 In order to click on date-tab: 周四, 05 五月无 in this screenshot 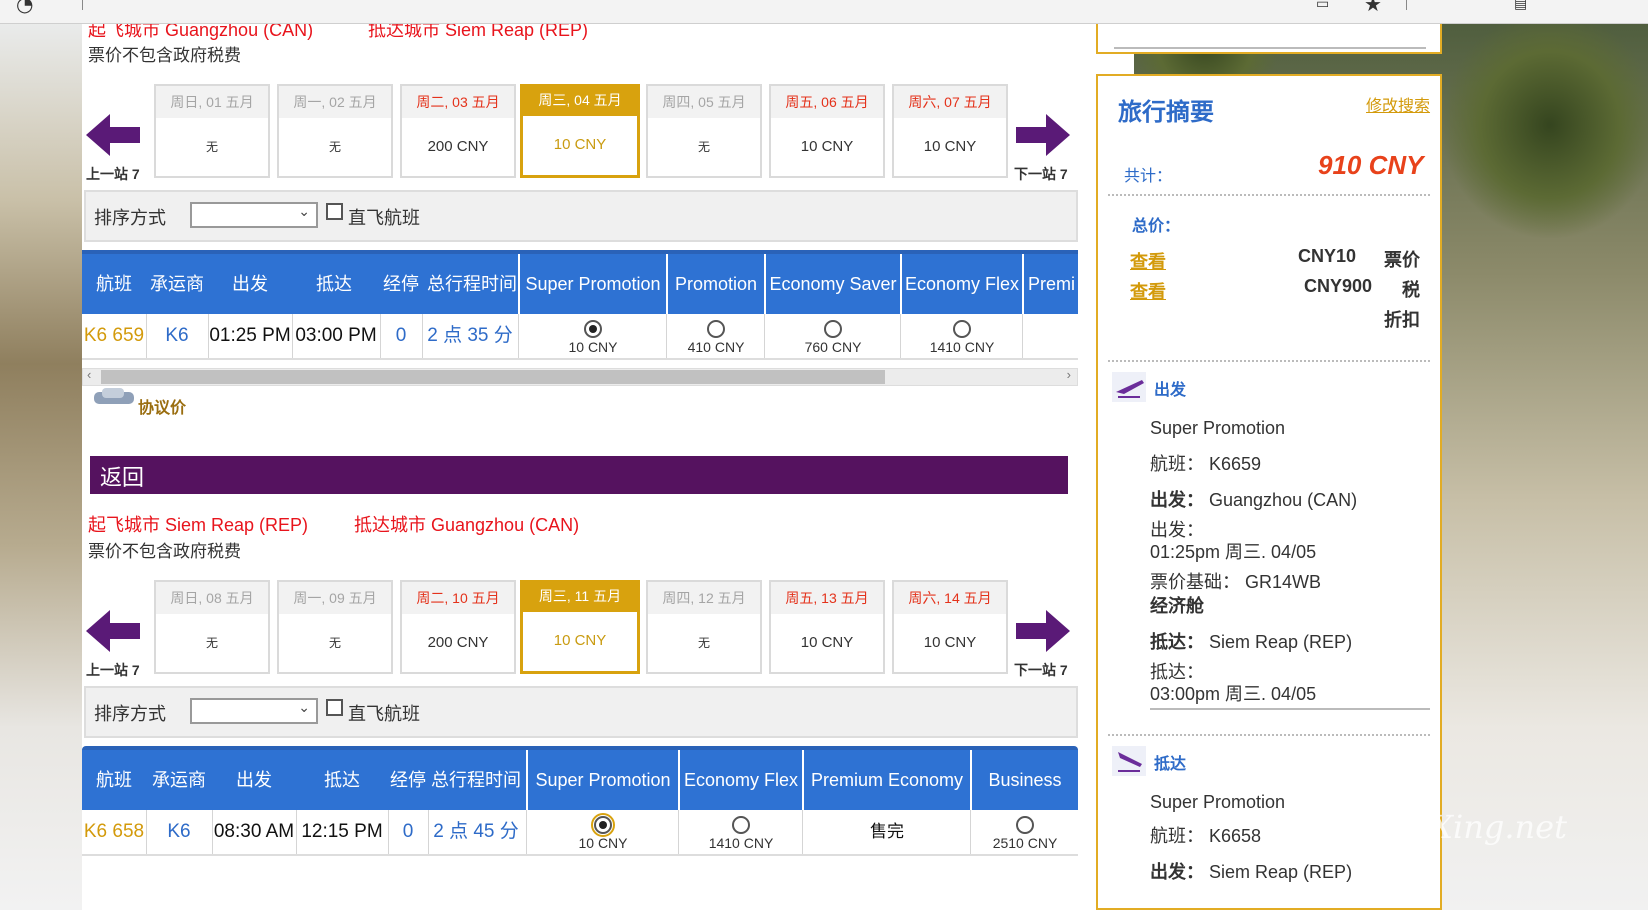, I will do `click(704, 131)`.